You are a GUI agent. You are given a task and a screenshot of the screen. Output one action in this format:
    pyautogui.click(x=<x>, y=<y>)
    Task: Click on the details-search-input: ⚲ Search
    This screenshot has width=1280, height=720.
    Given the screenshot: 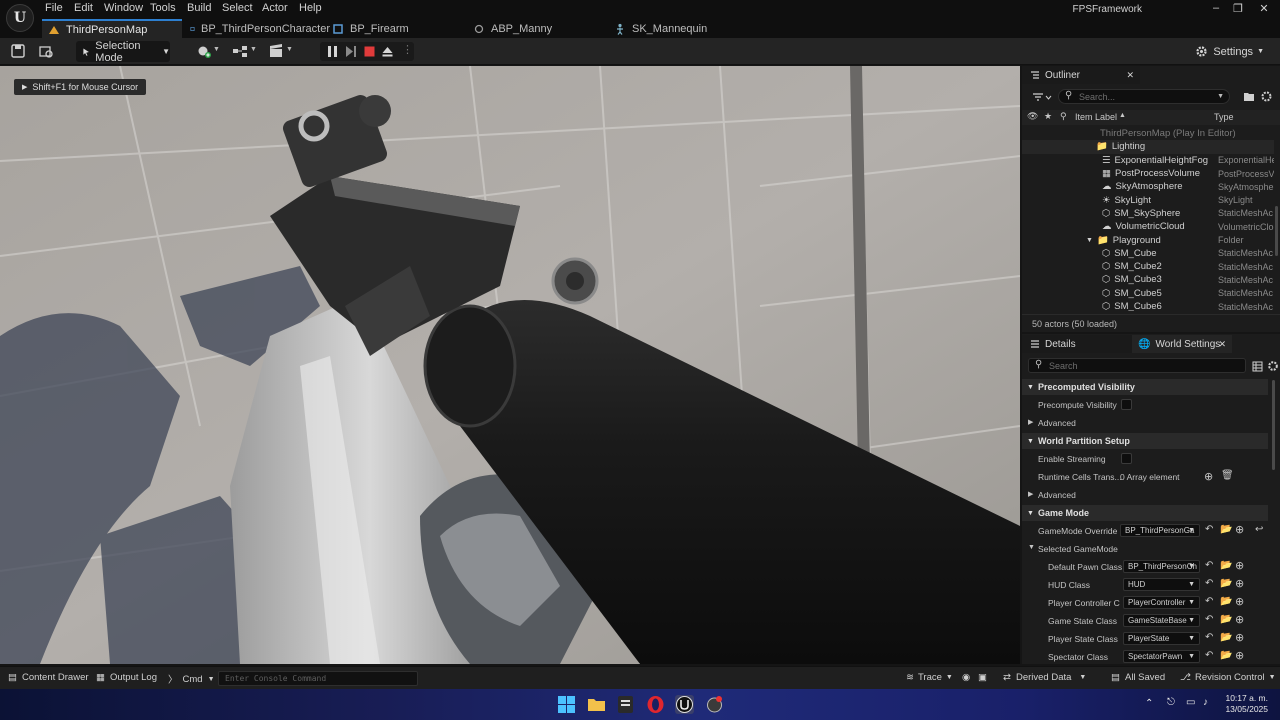 What is the action you would take?
    pyautogui.click(x=1137, y=365)
    